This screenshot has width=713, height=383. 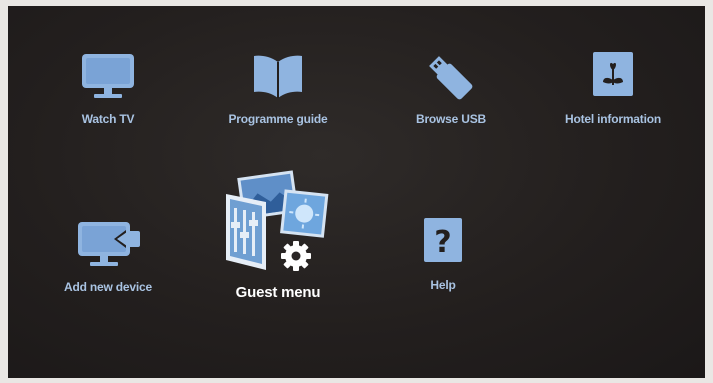 I want to click on menu-item-hotel-information: Hotel information, so click(x=613, y=87).